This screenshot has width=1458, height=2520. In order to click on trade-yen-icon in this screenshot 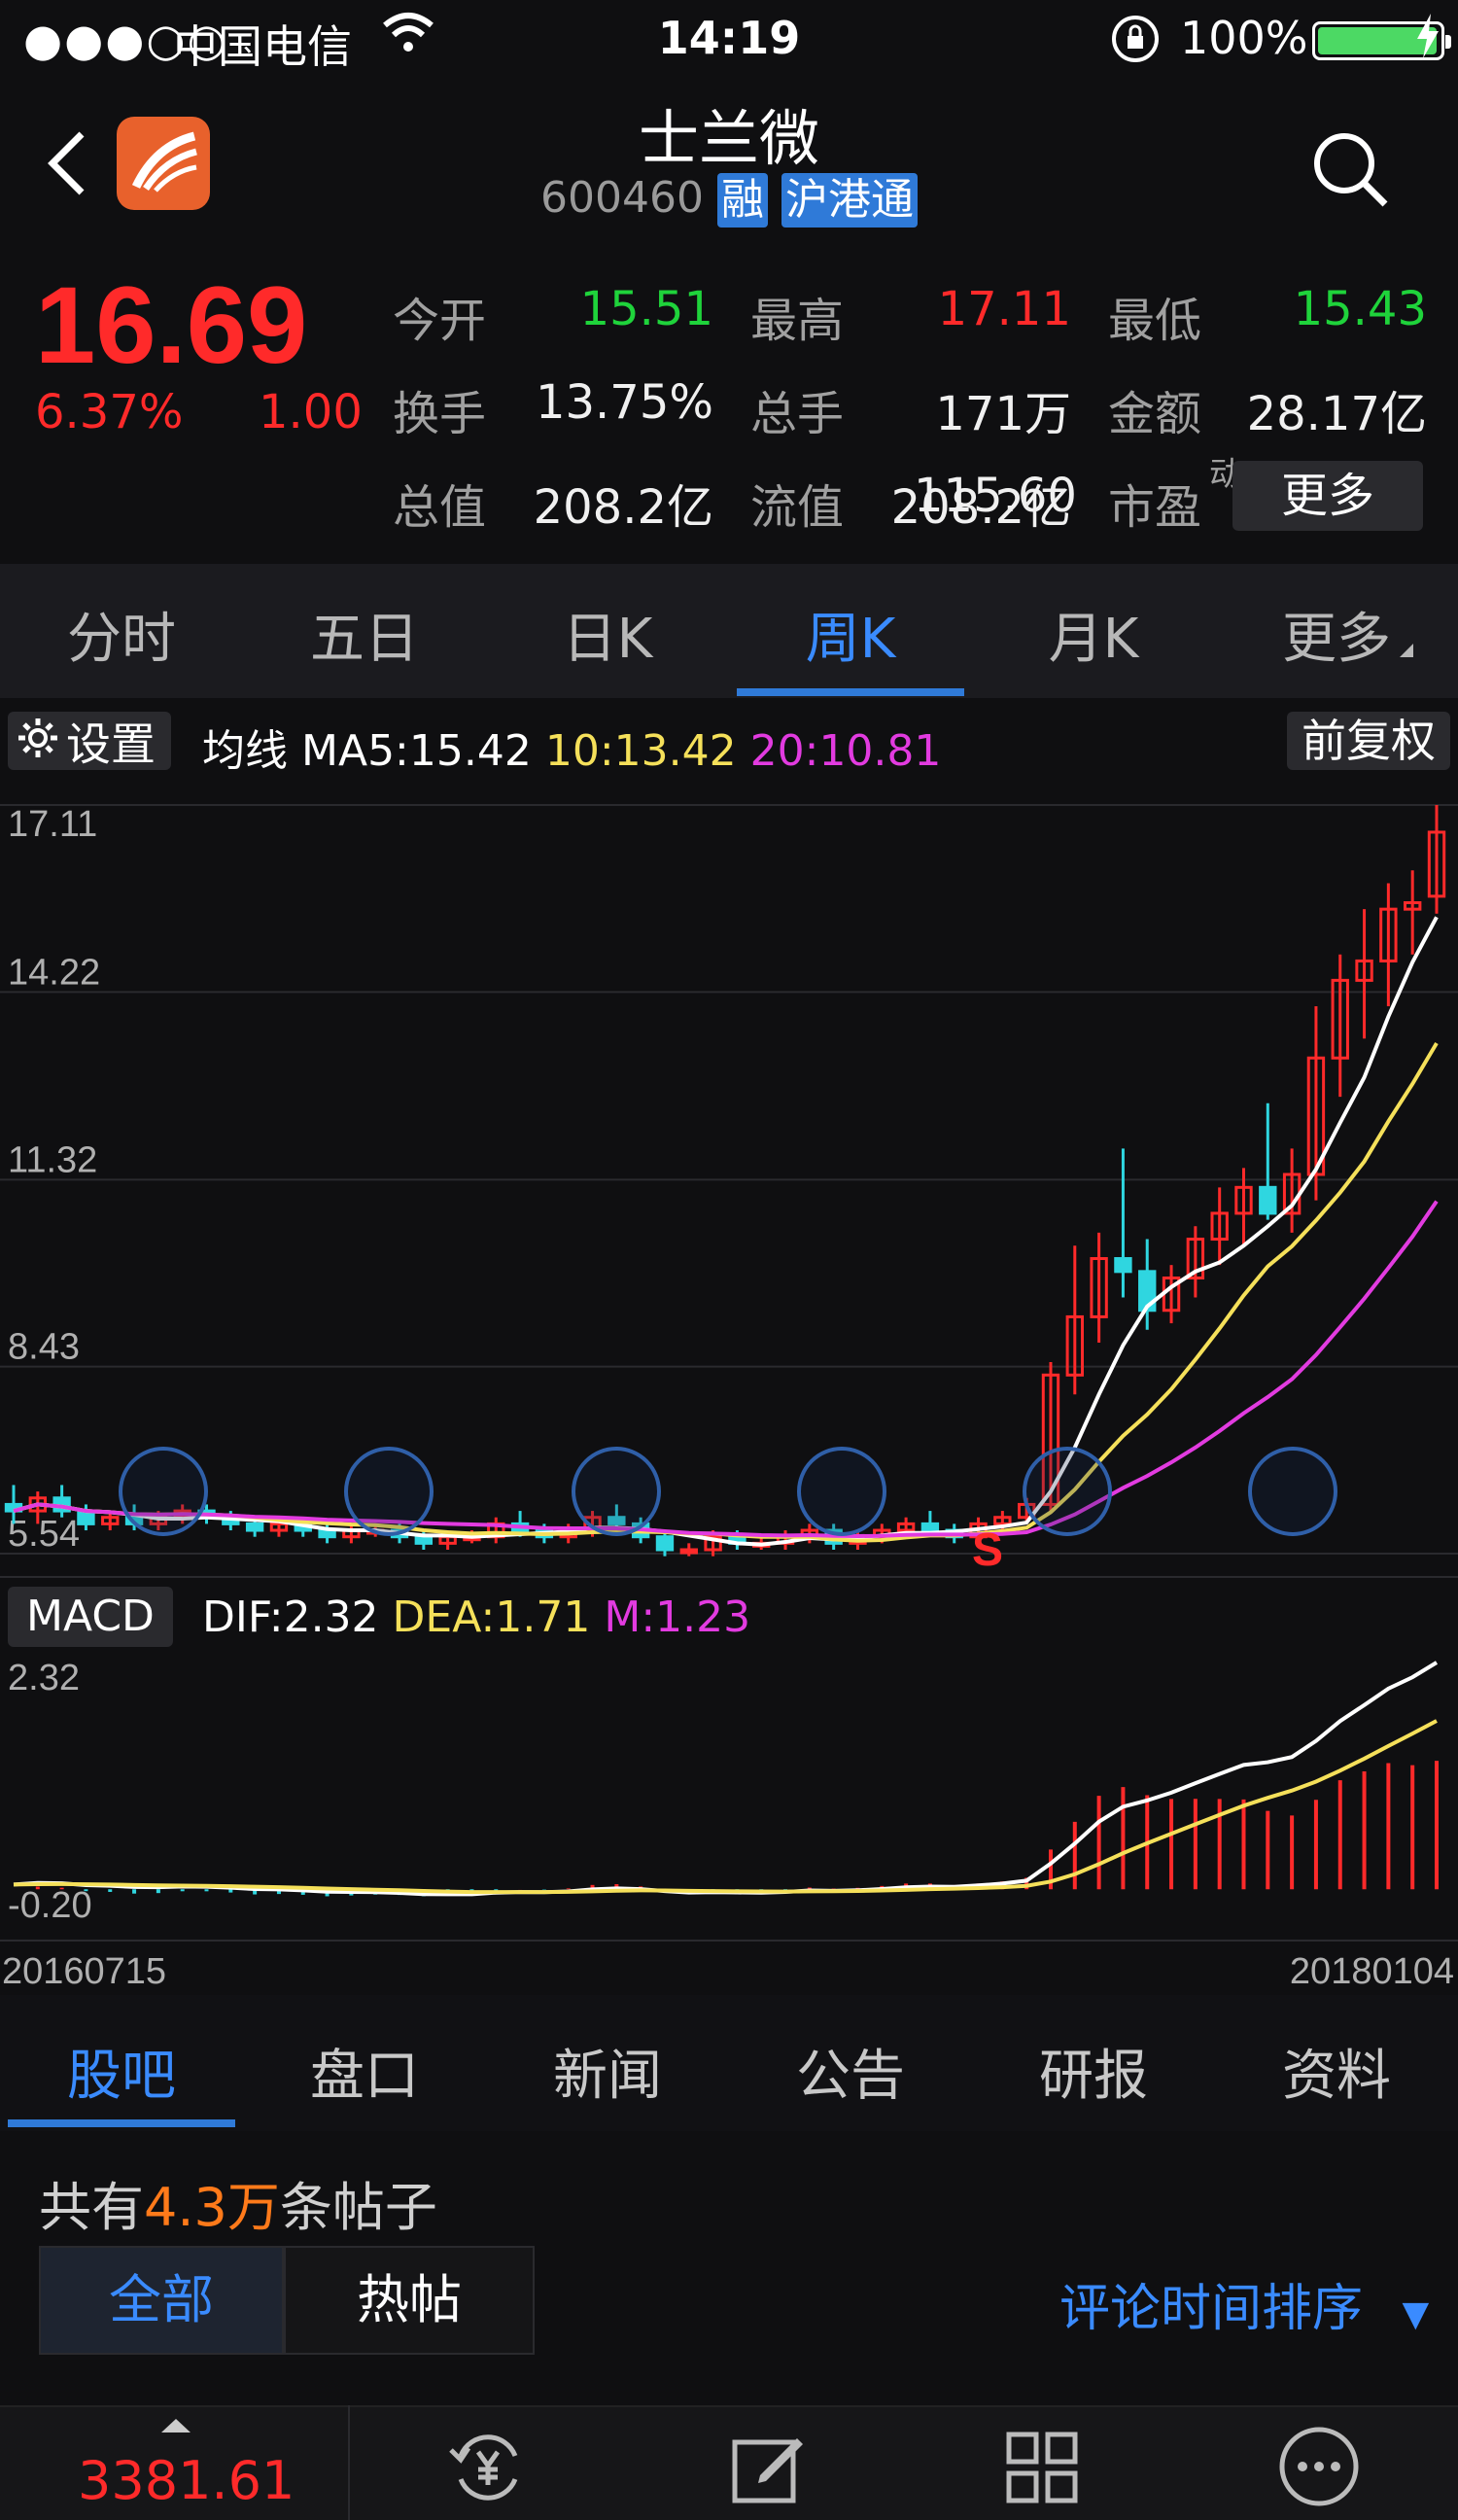, I will do `click(488, 2469)`.